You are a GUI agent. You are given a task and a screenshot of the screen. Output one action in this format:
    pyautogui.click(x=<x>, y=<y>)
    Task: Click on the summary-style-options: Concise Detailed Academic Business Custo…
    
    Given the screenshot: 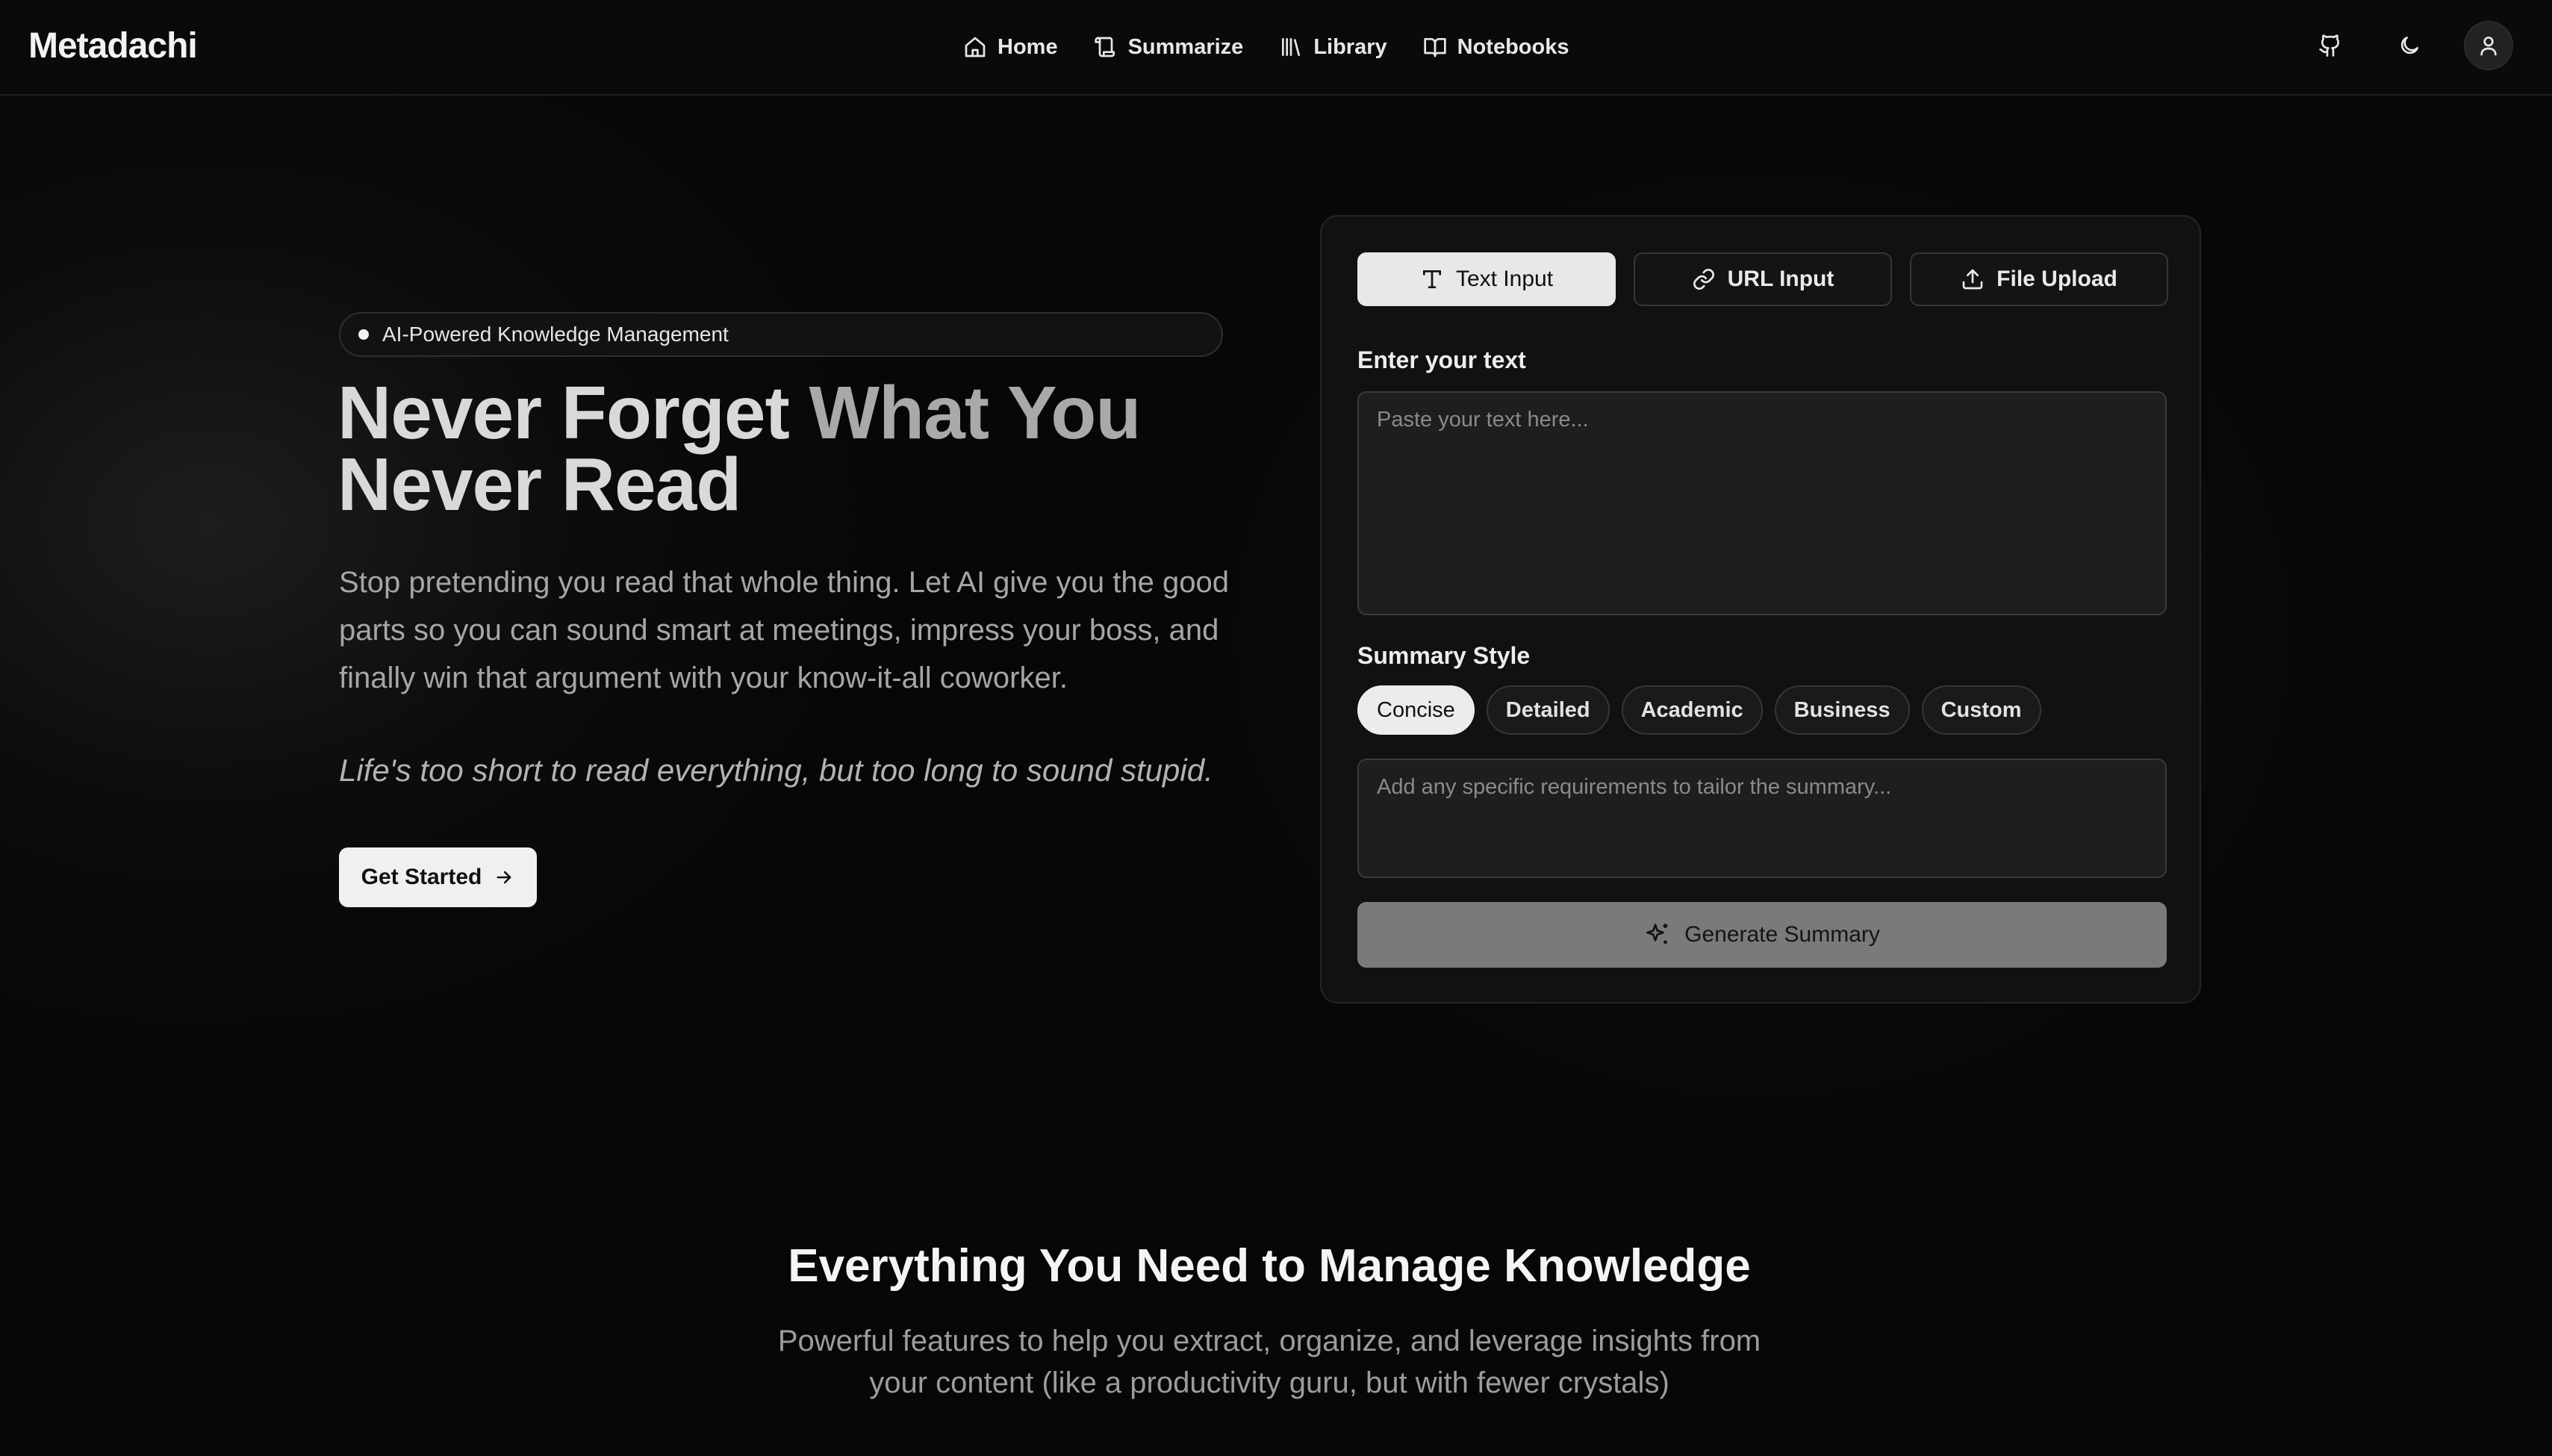 What is the action you would take?
    pyautogui.click(x=1699, y=710)
    